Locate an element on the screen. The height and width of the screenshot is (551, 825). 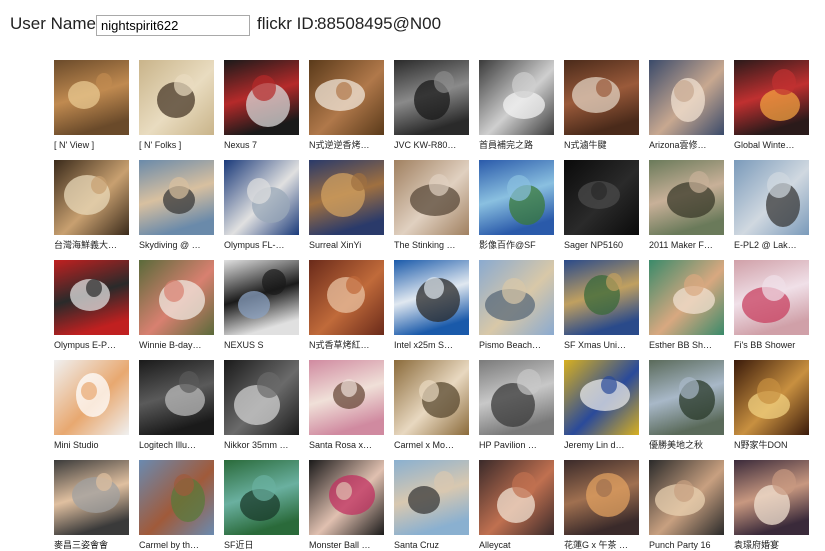
photo-tile: Surreal XinYi is located at coordinates (346, 205).